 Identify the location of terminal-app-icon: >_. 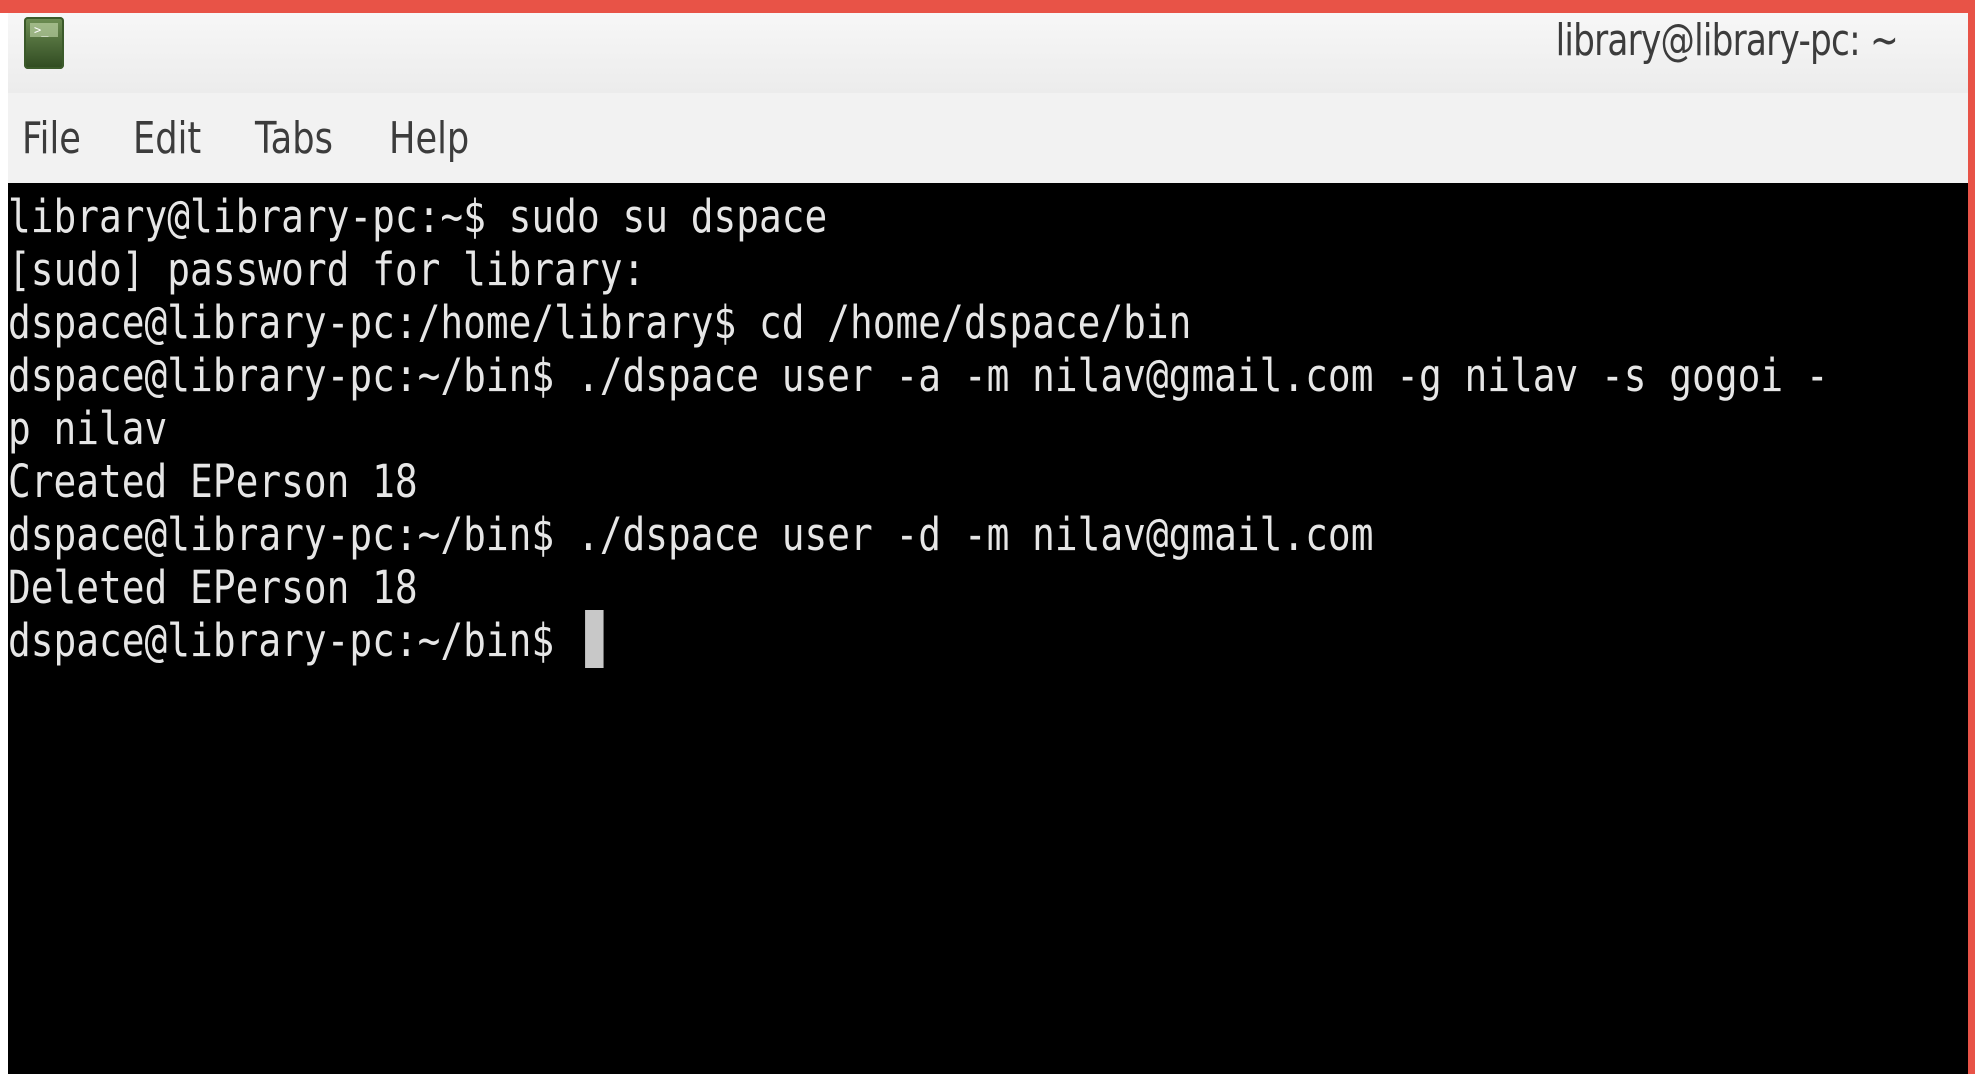
(44, 43).